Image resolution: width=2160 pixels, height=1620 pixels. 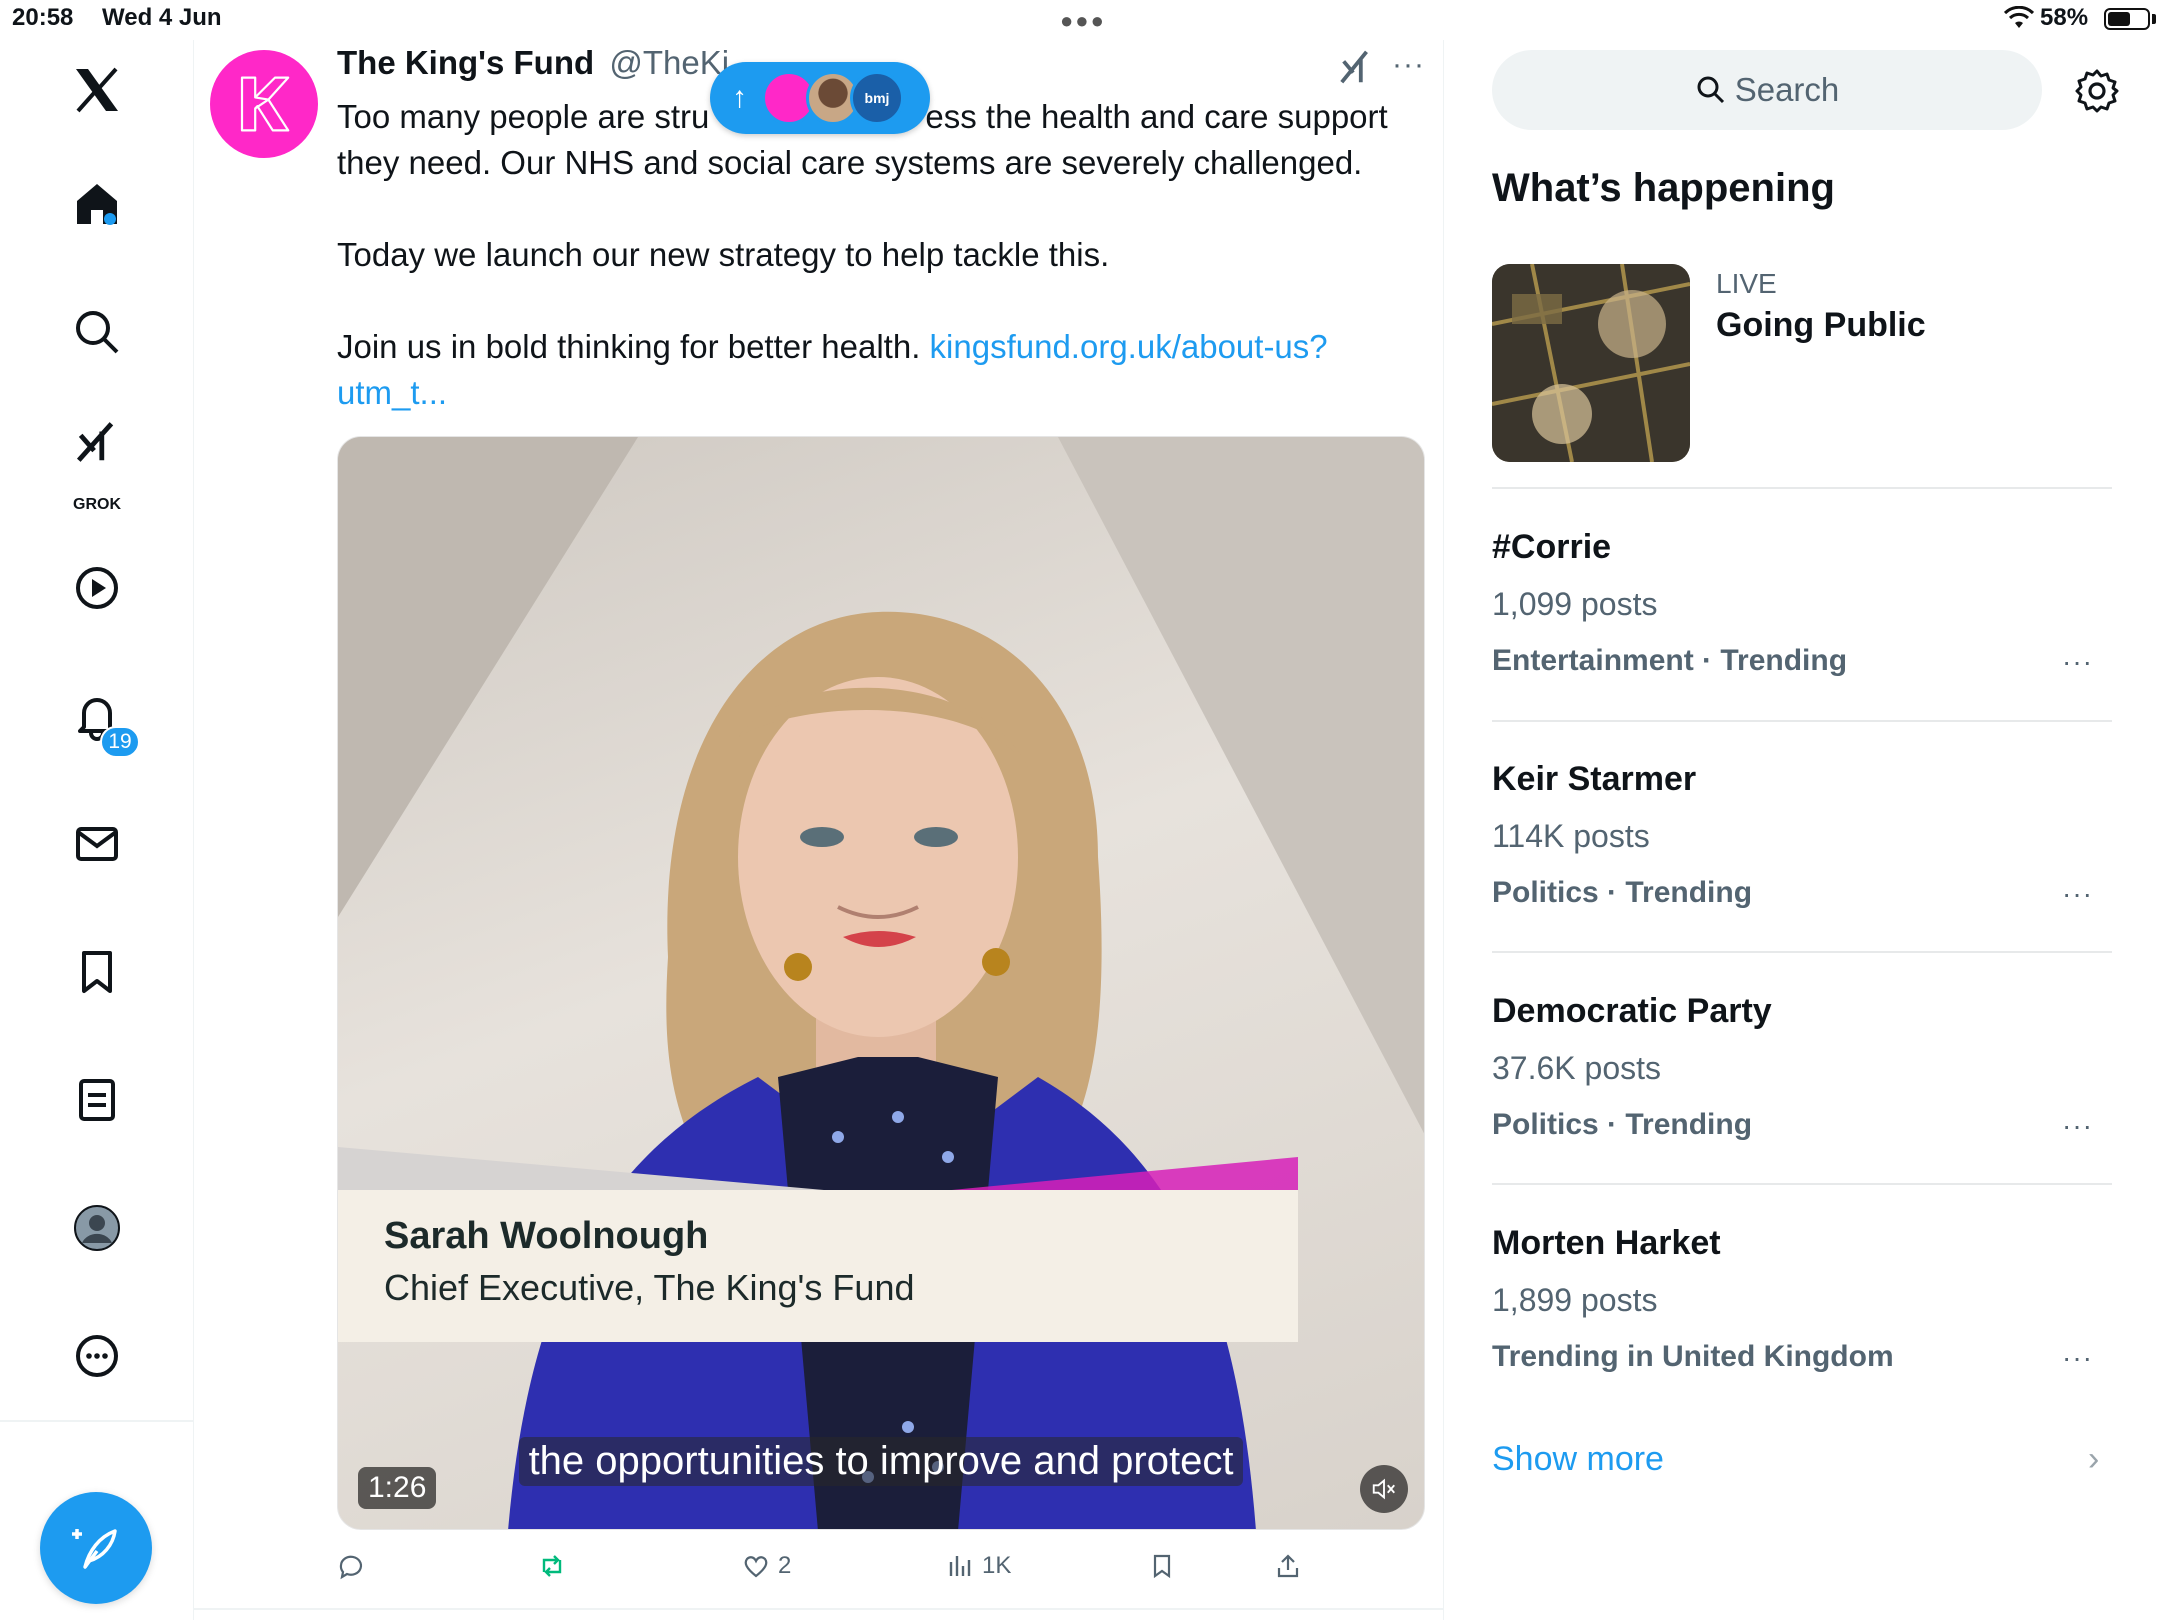 I want to click on live-event-title: Going Public, so click(x=1821, y=325).